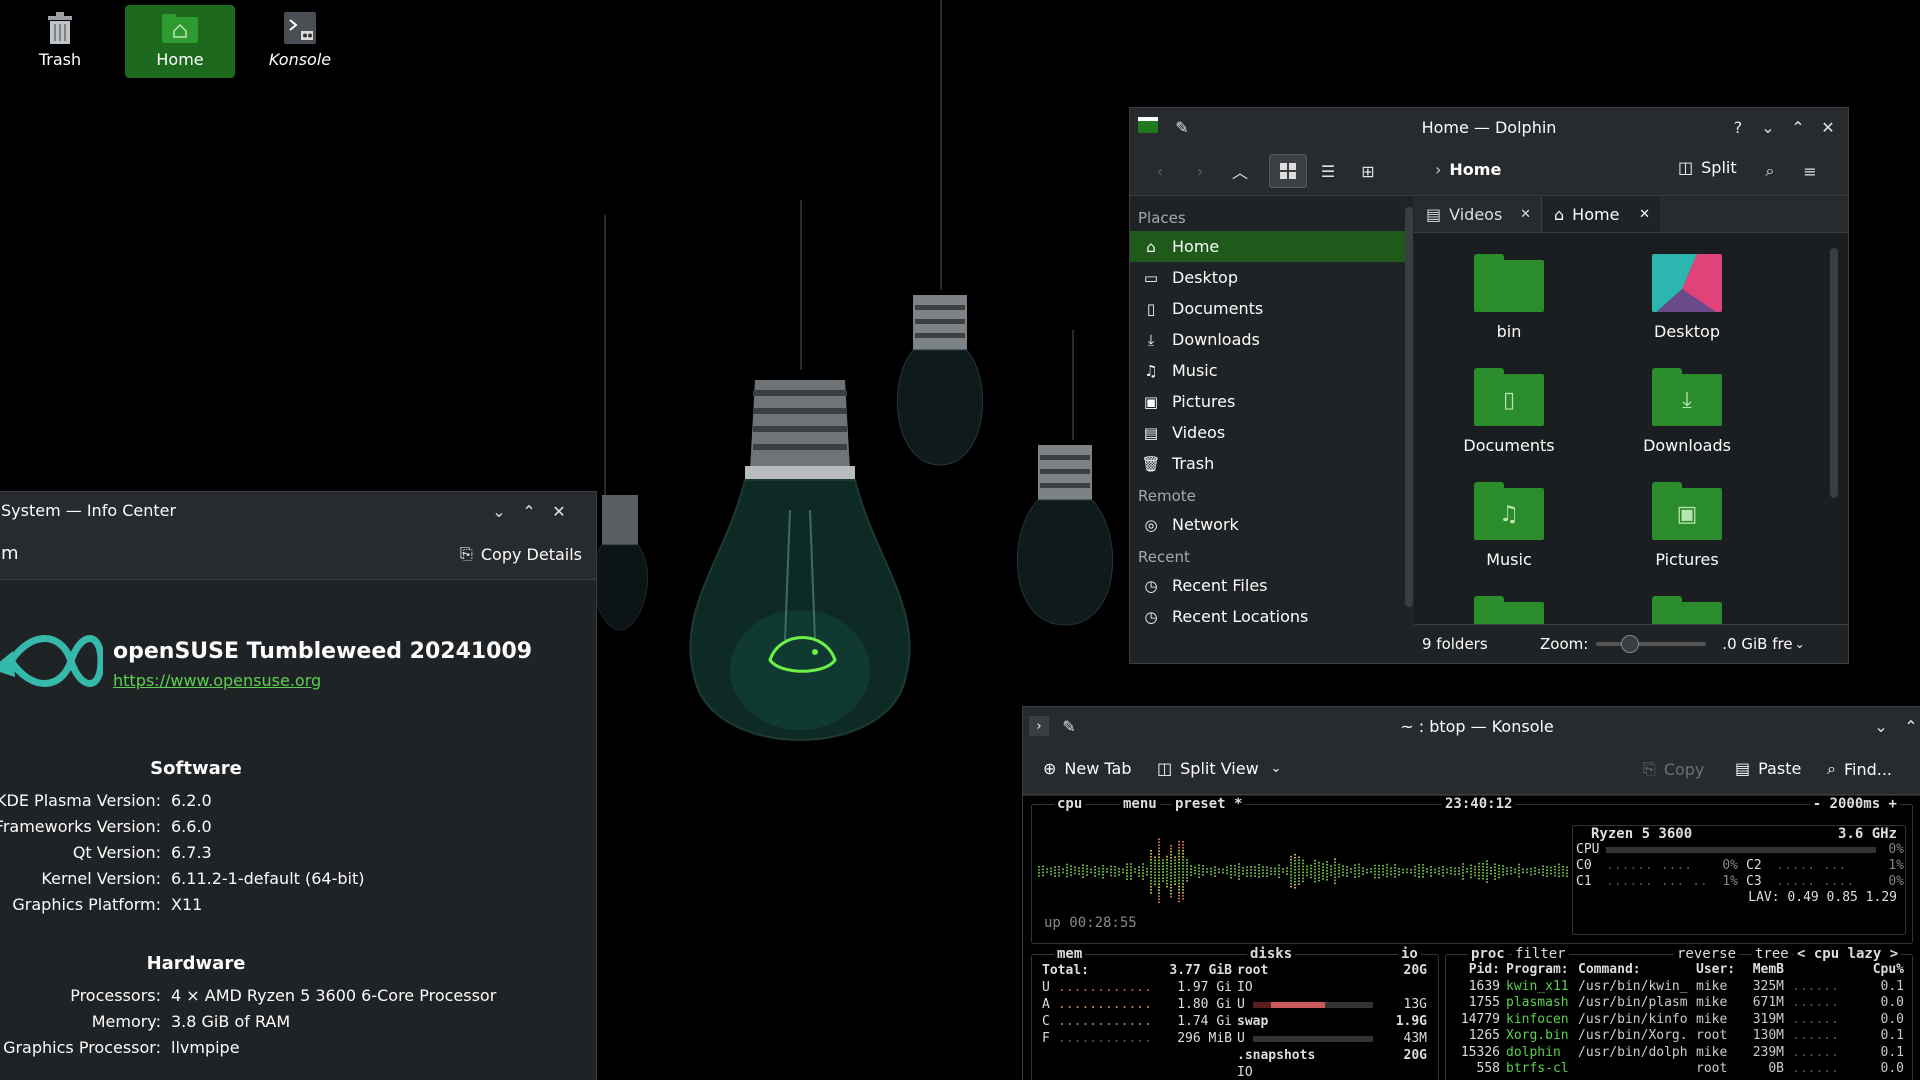 This screenshot has width=1920, height=1080. Describe the element at coordinates (1509, 525) in the screenshot. I see `folder-music: ♫ Music` at that location.